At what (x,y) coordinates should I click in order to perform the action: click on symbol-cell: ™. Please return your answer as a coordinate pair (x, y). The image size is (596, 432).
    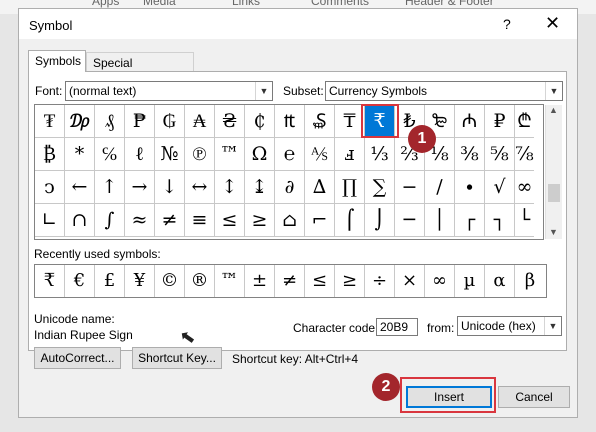
    Looking at the image, I should click on (230, 154).